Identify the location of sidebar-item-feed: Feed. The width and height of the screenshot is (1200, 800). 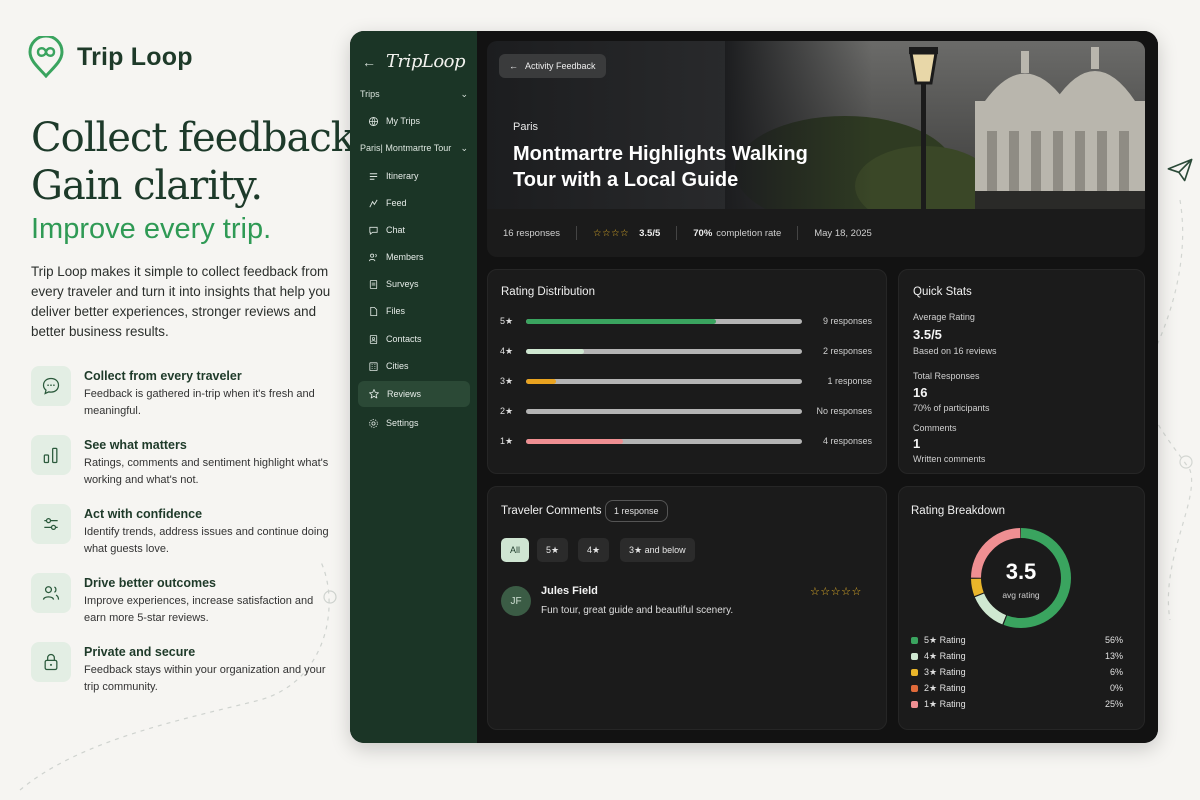
(414, 203).